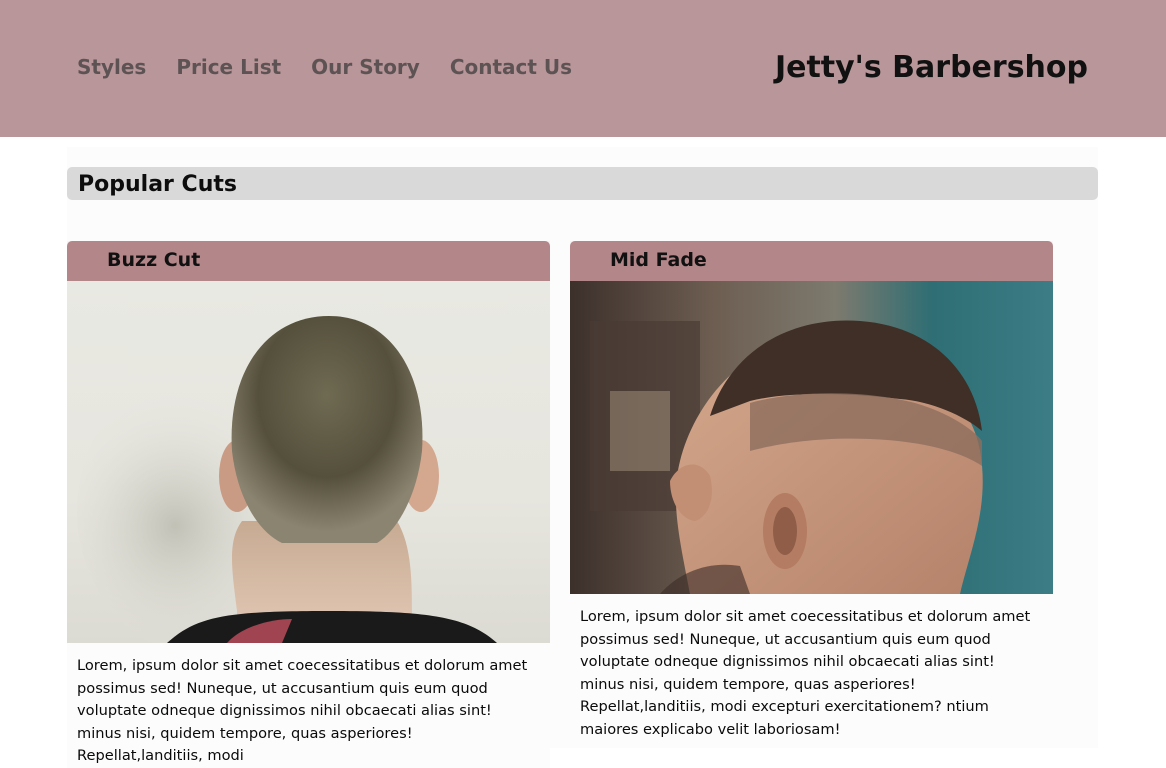  What do you see at coordinates (111, 67) in the screenshot?
I see `nav-styles: Styles` at bounding box center [111, 67].